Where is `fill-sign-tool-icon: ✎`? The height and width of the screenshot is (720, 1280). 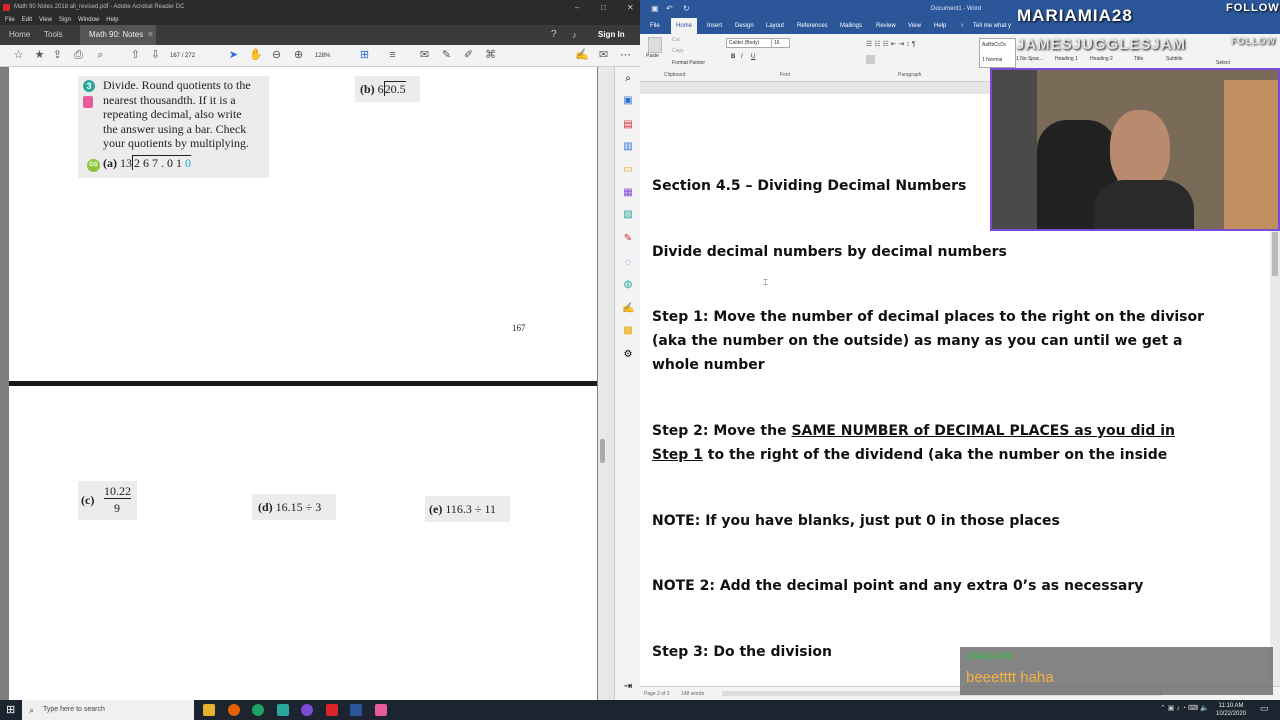 fill-sign-tool-icon: ✎ is located at coordinates (628, 239).